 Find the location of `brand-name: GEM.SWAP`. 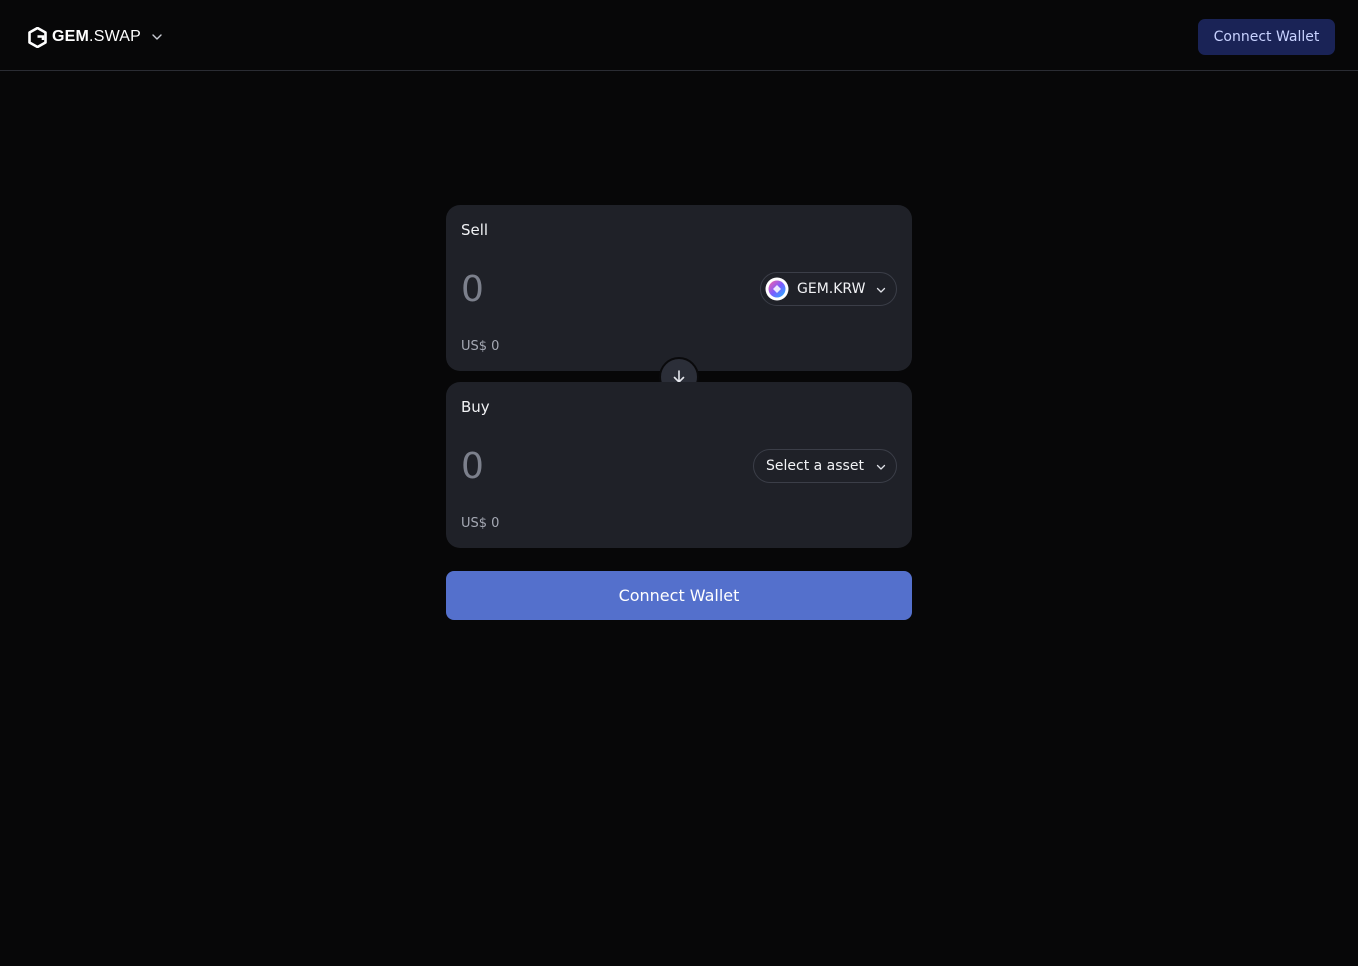

brand-name: GEM.SWAP is located at coordinates (97, 36).